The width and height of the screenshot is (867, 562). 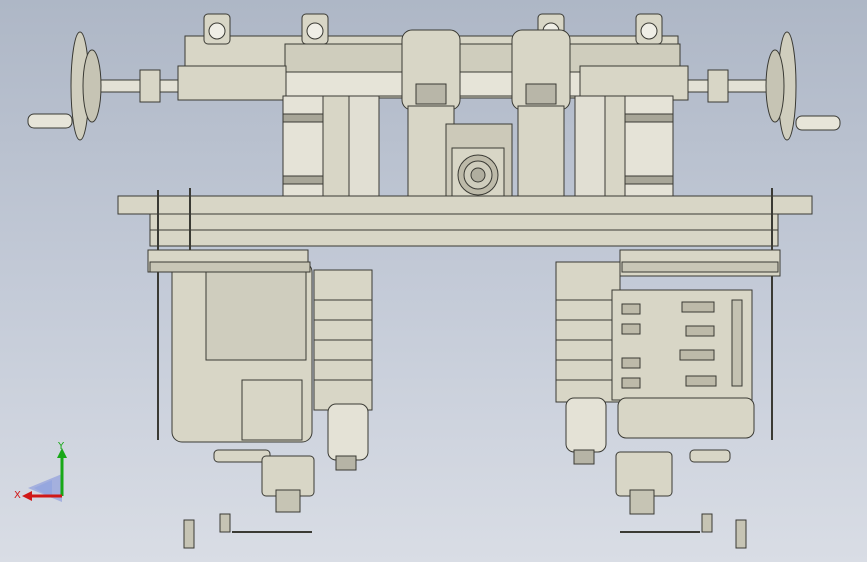 What do you see at coordinates (634, 83) in the screenshot?
I see `right-bearing-block` at bounding box center [634, 83].